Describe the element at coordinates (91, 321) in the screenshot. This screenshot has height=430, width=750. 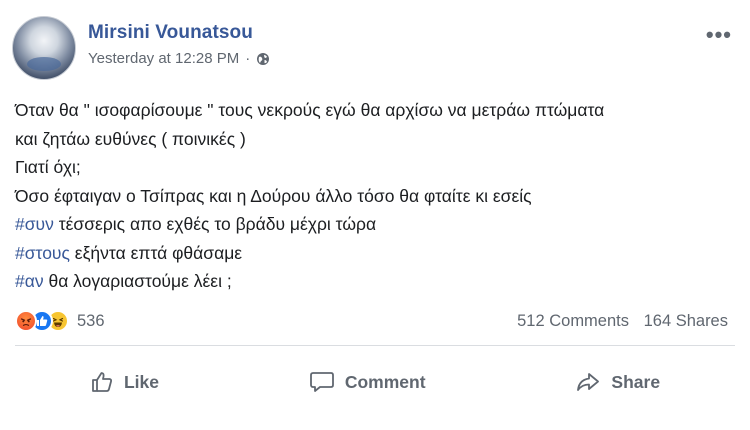
I see `reaction-count: 536` at that location.